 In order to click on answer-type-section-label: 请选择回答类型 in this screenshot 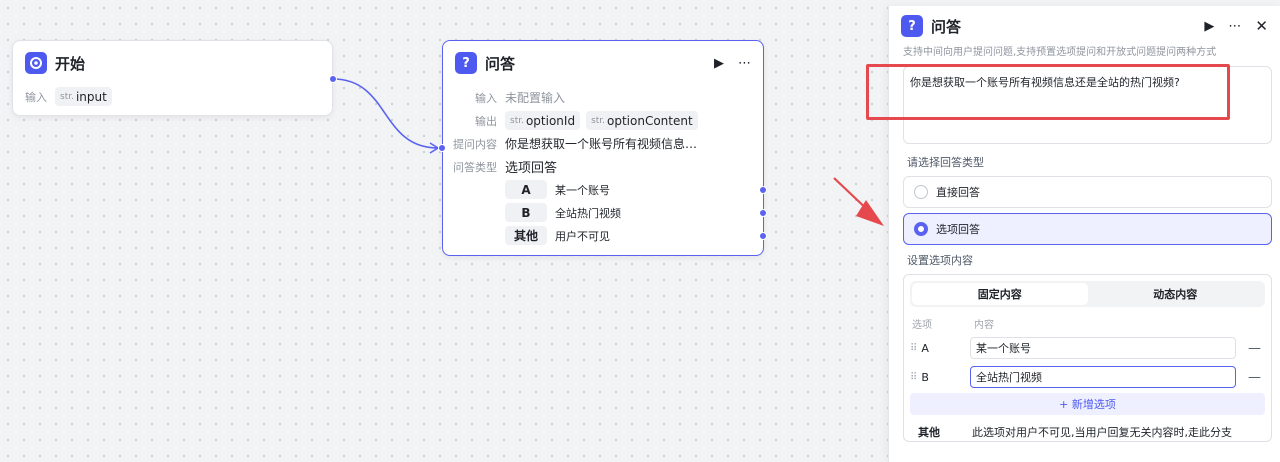, I will do `click(945, 162)`.